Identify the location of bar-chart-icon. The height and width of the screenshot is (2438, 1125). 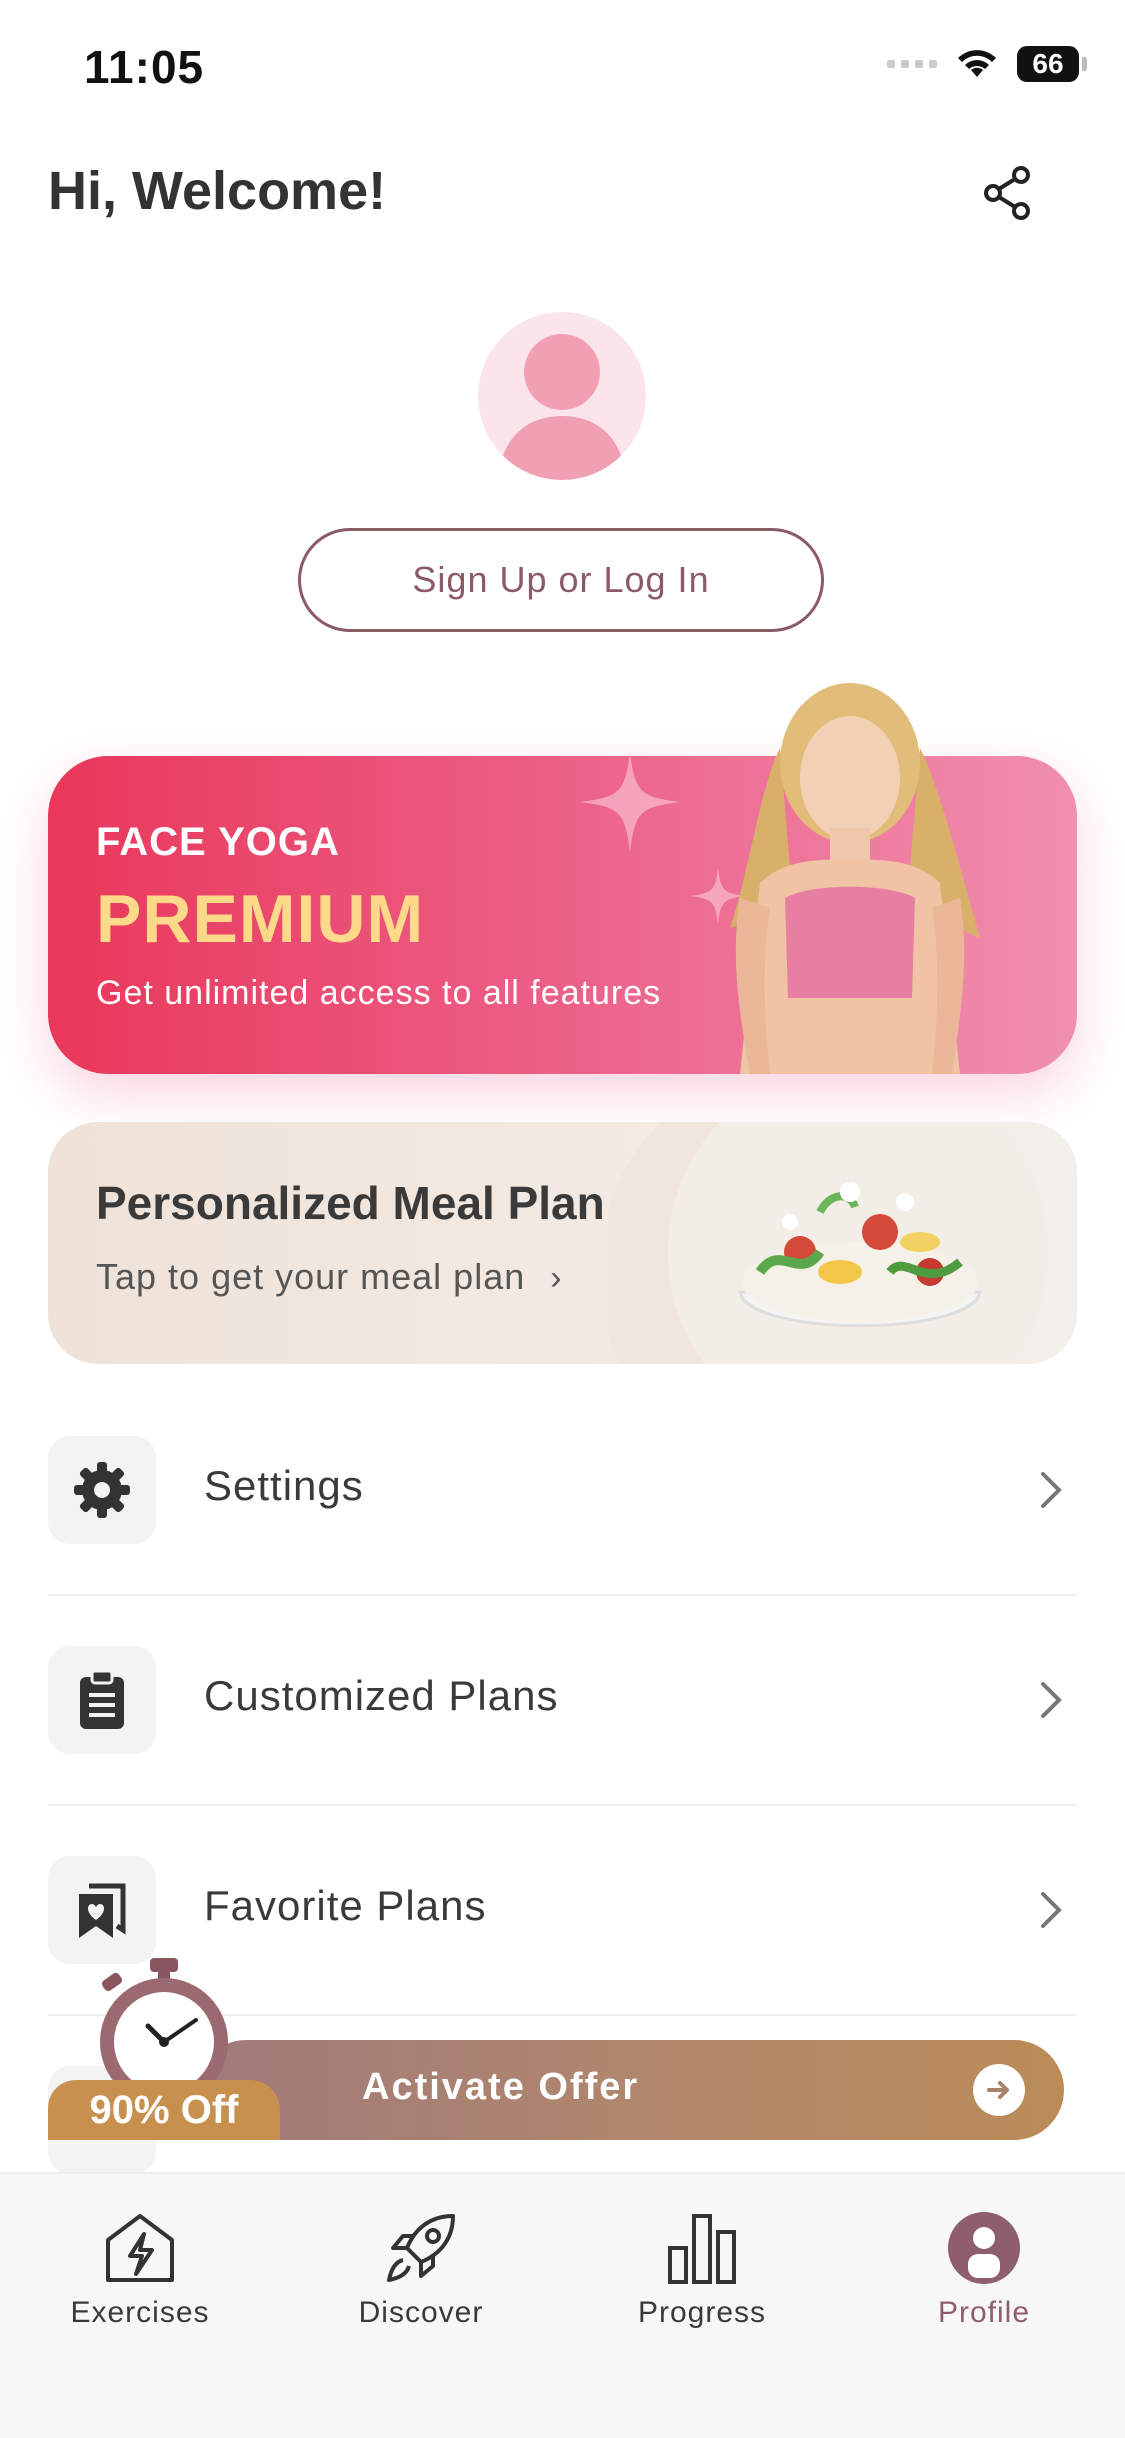
(702, 2249).